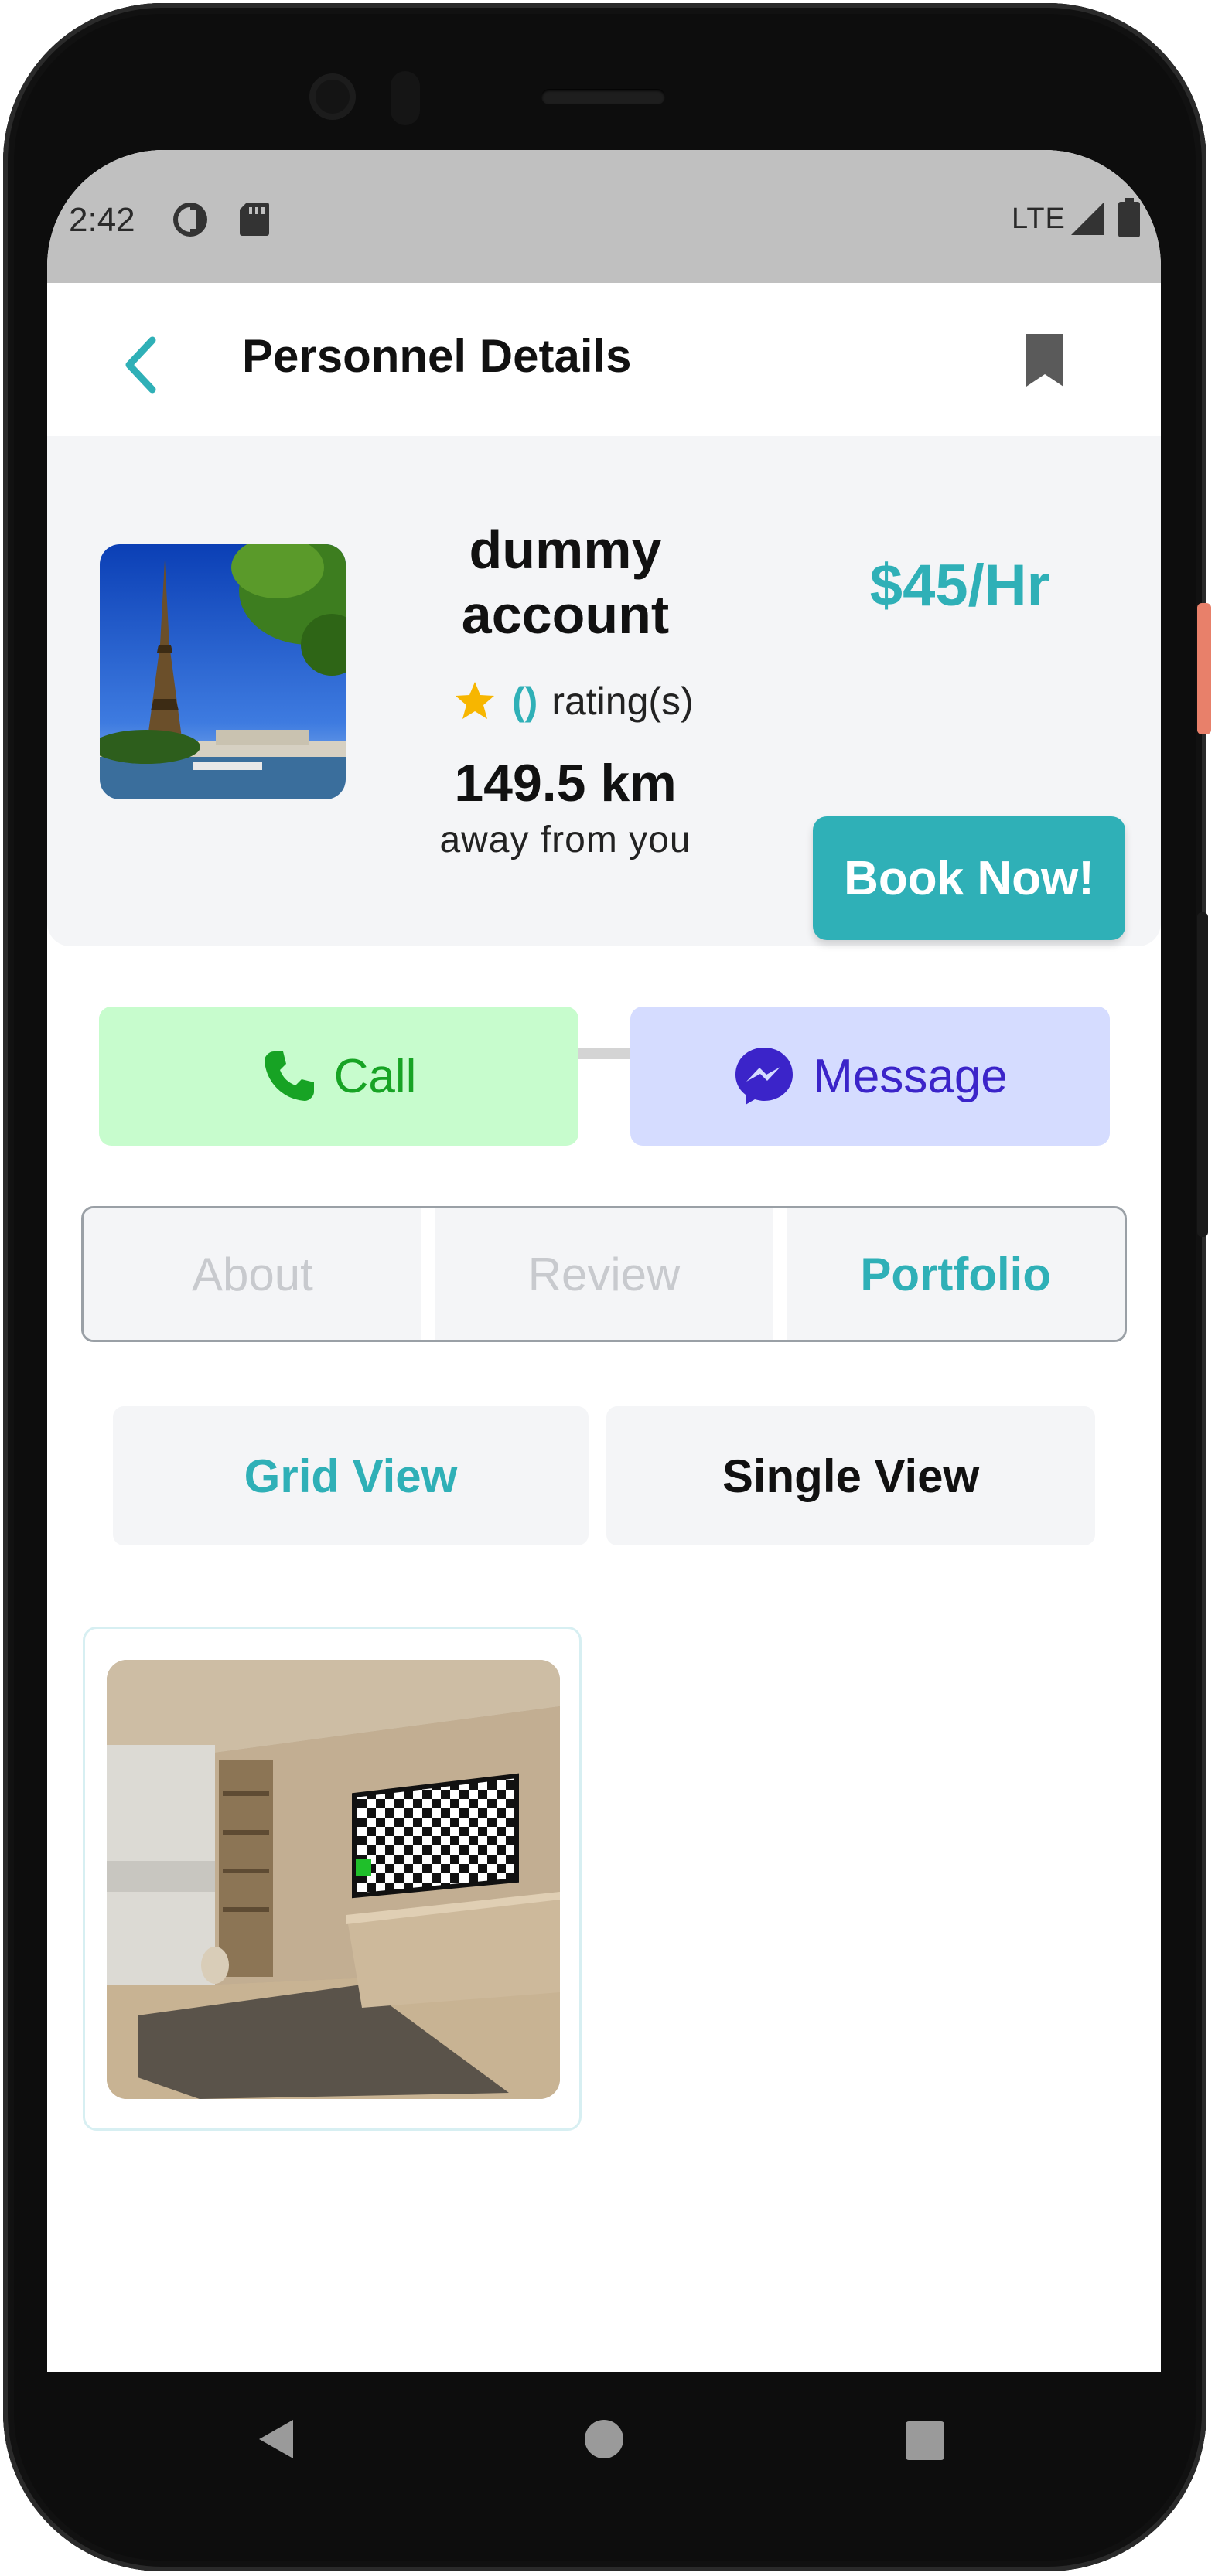  What do you see at coordinates (604, 216) in the screenshot?
I see `status-bar: 2:42 LTE` at bounding box center [604, 216].